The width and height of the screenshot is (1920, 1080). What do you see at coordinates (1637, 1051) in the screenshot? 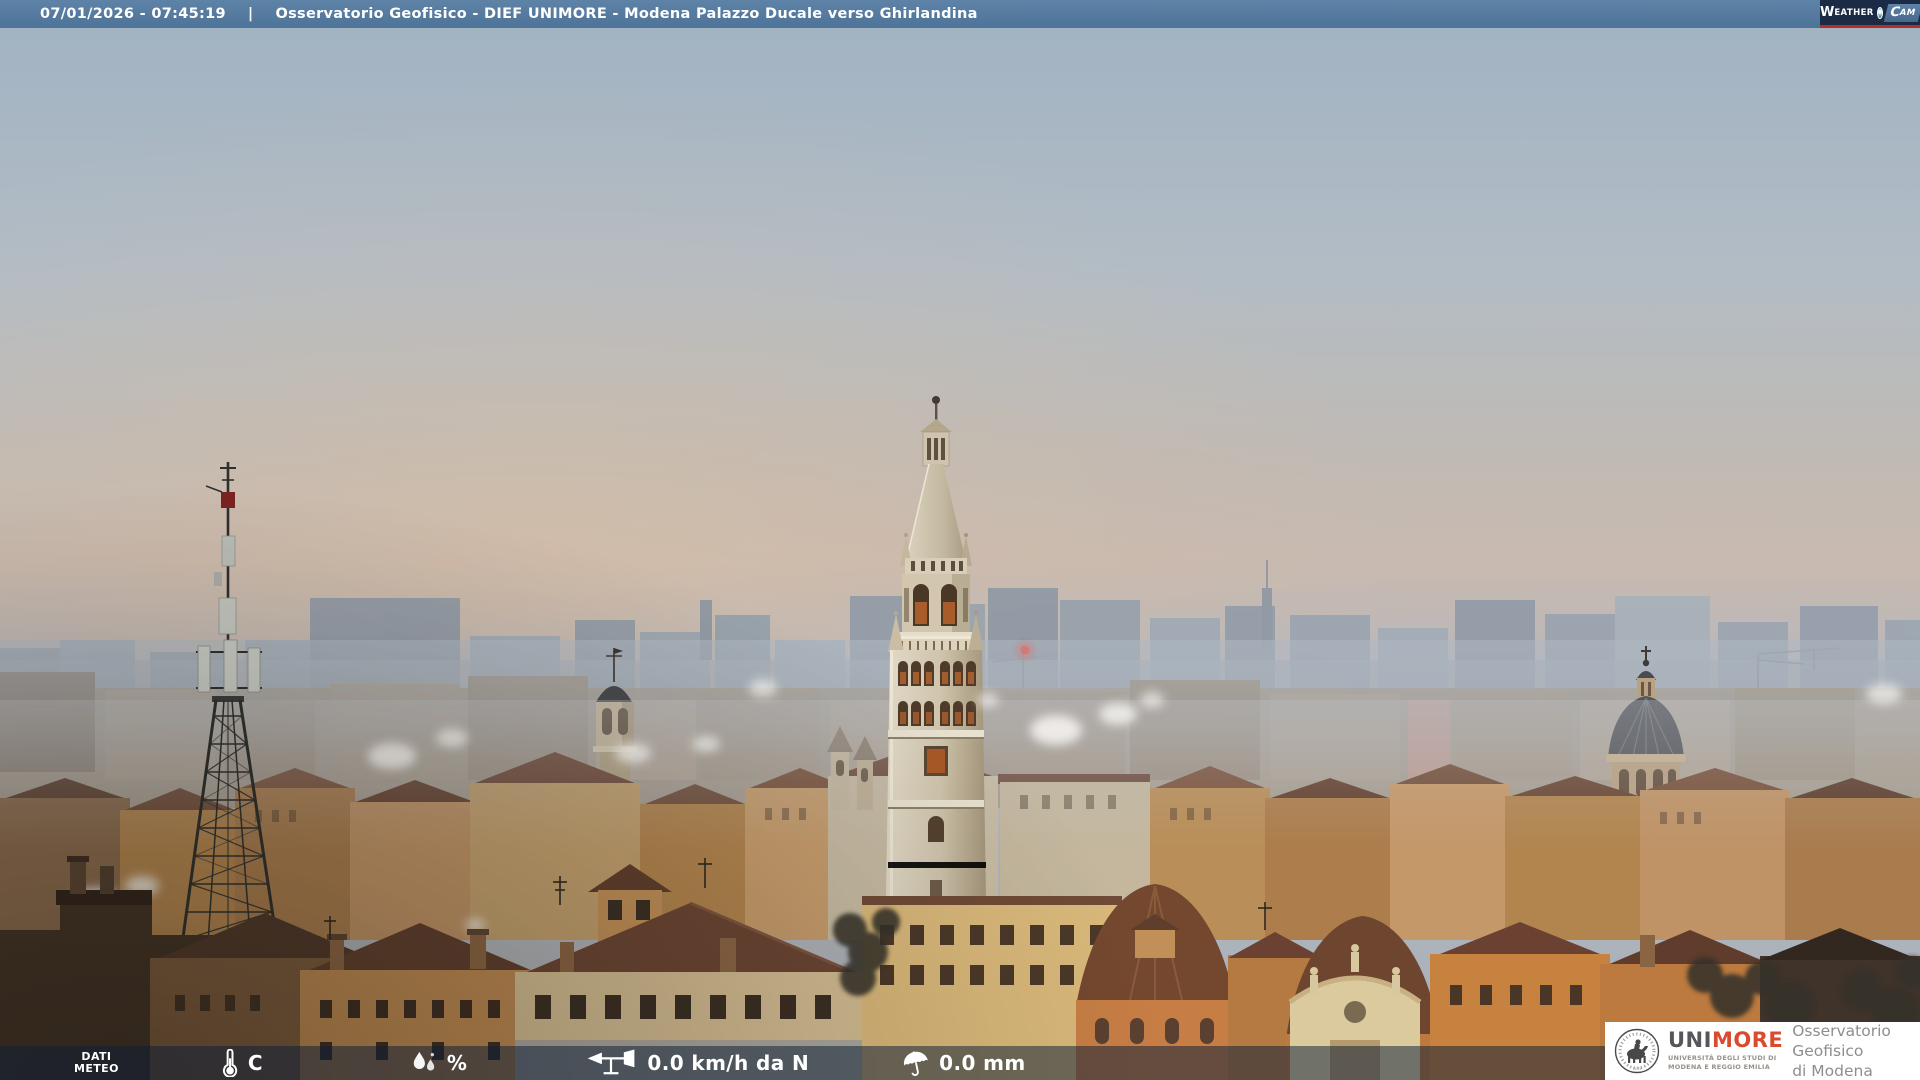
I see `unimore-seal-icon: 1175` at bounding box center [1637, 1051].